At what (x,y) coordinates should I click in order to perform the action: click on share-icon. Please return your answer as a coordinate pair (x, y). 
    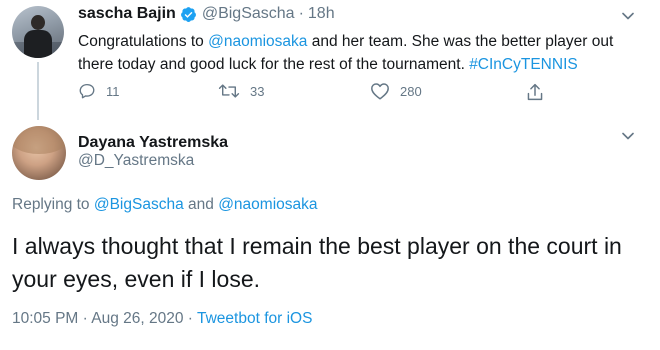
    Looking at the image, I should click on (535, 92).